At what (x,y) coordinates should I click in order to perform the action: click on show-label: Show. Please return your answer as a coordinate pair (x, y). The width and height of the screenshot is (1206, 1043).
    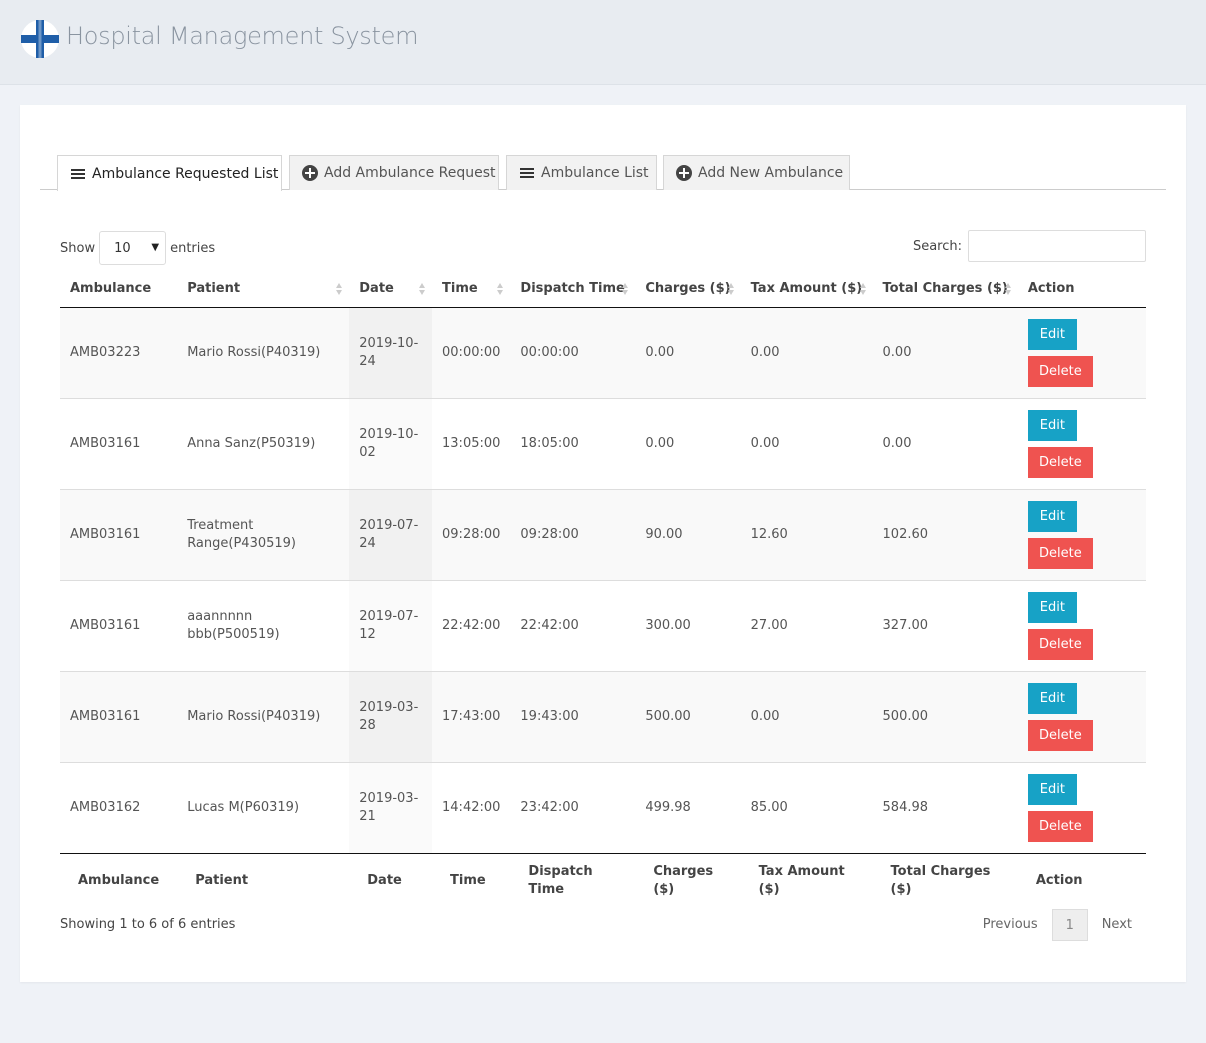
    Looking at the image, I should click on (78, 248).